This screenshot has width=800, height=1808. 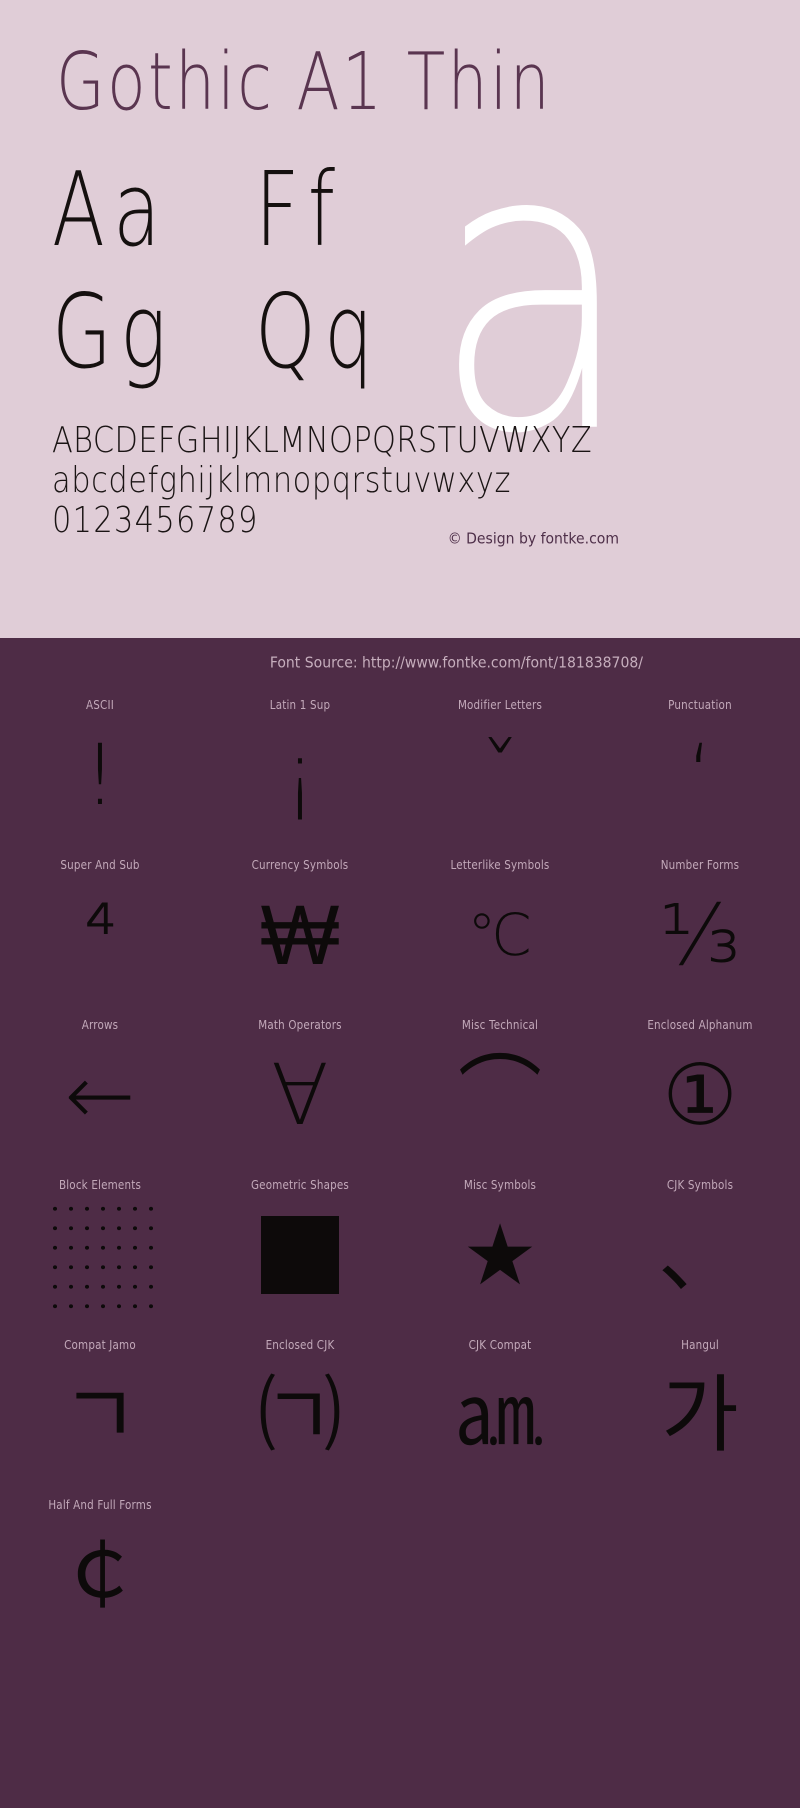 I want to click on sample-pair-qq: Qq, so click(x=318, y=332).